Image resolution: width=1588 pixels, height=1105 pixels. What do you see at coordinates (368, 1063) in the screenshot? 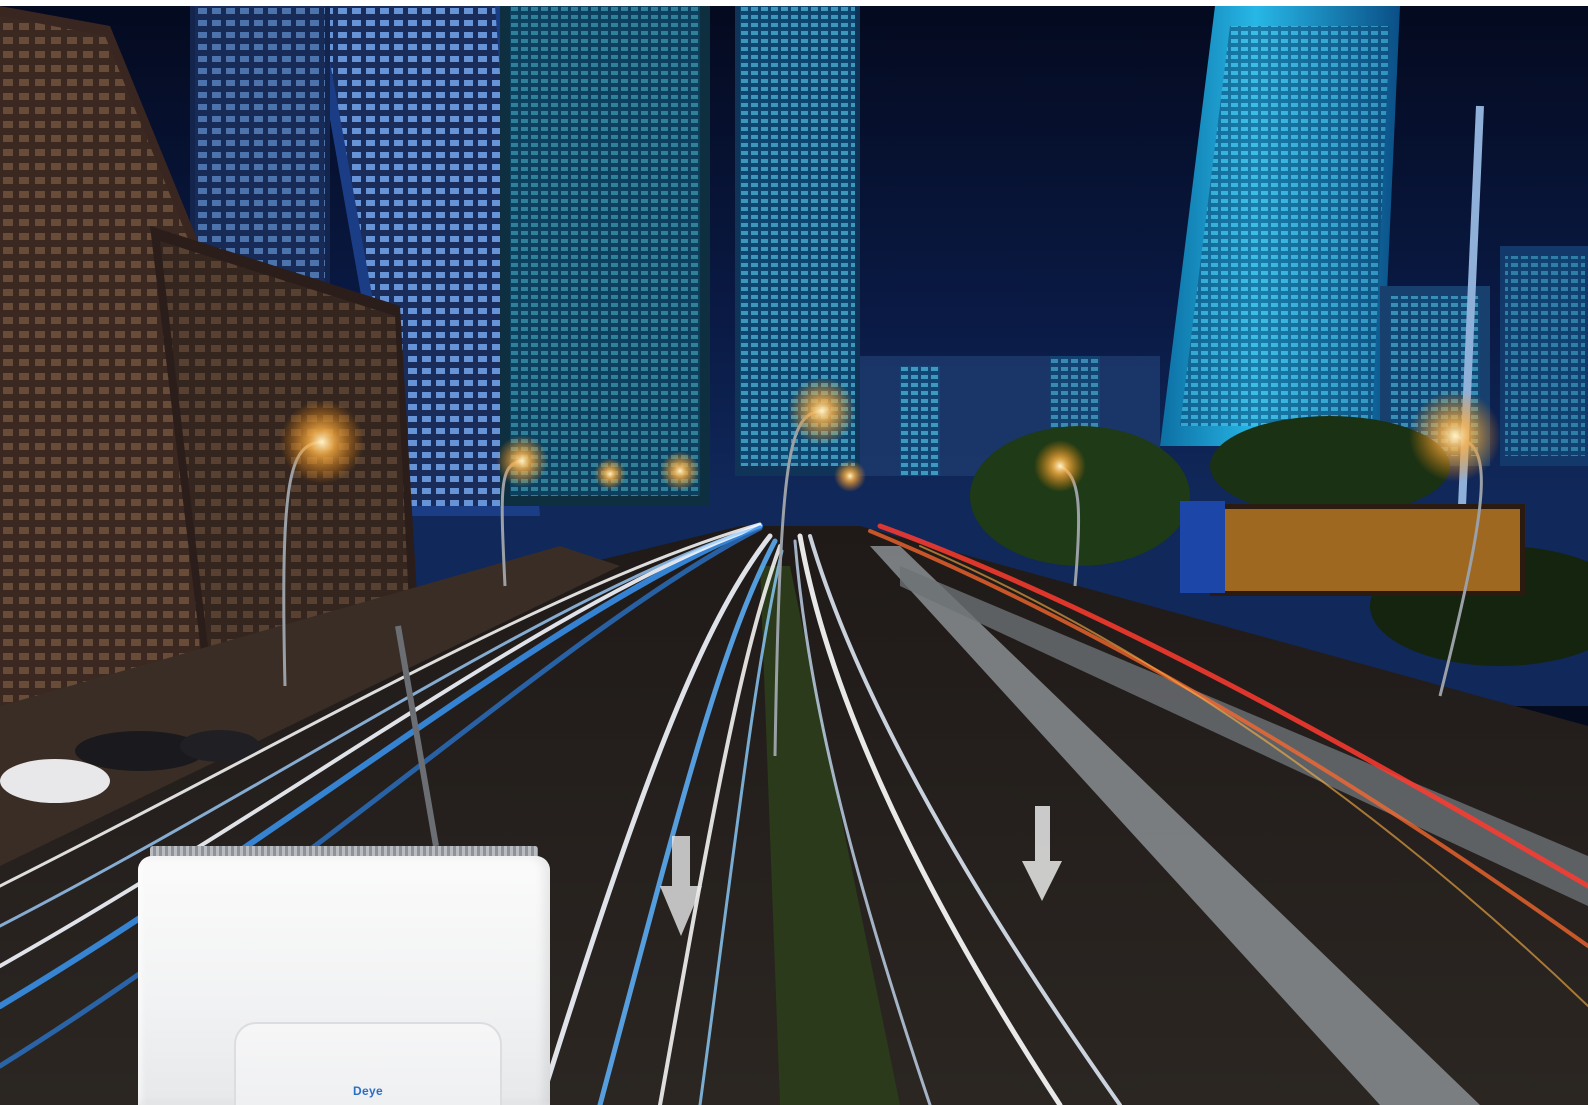
I see `inverter-front-panel: Deye` at bounding box center [368, 1063].